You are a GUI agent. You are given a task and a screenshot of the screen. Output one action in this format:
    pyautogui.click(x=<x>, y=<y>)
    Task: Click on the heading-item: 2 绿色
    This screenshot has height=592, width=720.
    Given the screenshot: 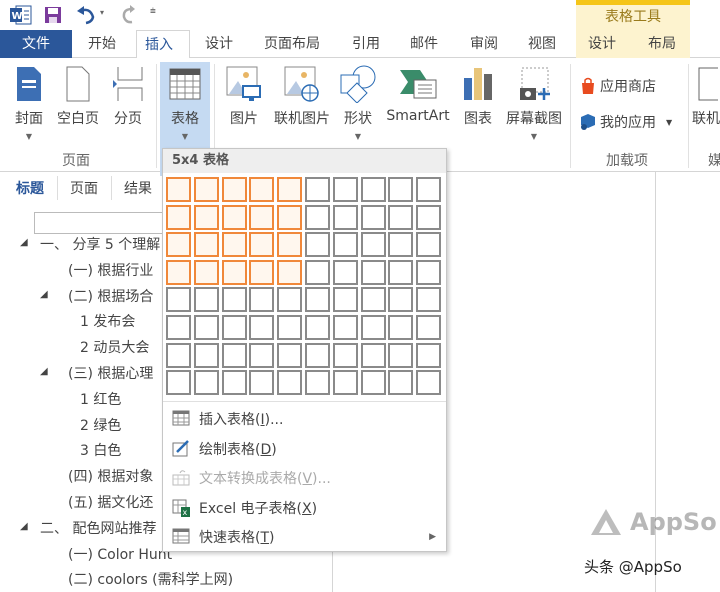 What is the action you would take?
    pyautogui.click(x=100, y=425)
    